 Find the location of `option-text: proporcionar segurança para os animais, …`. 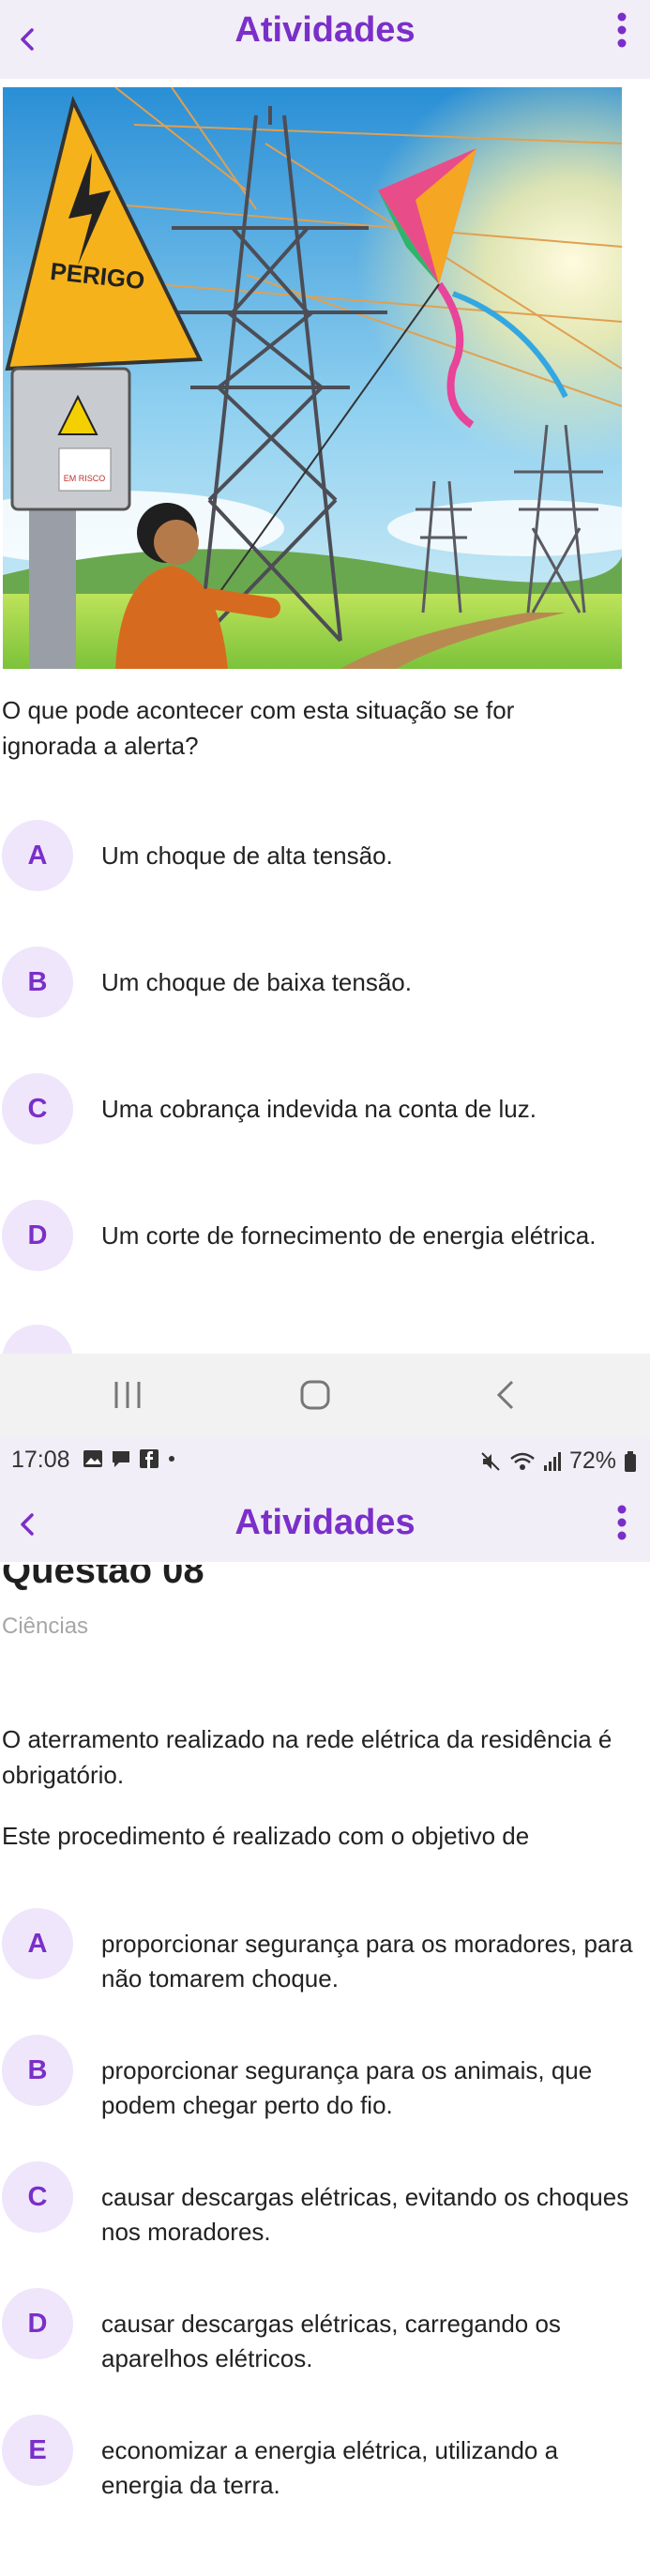

option-text: proporcionar segurança para os animais, … is located at coordinates (347, 2087).